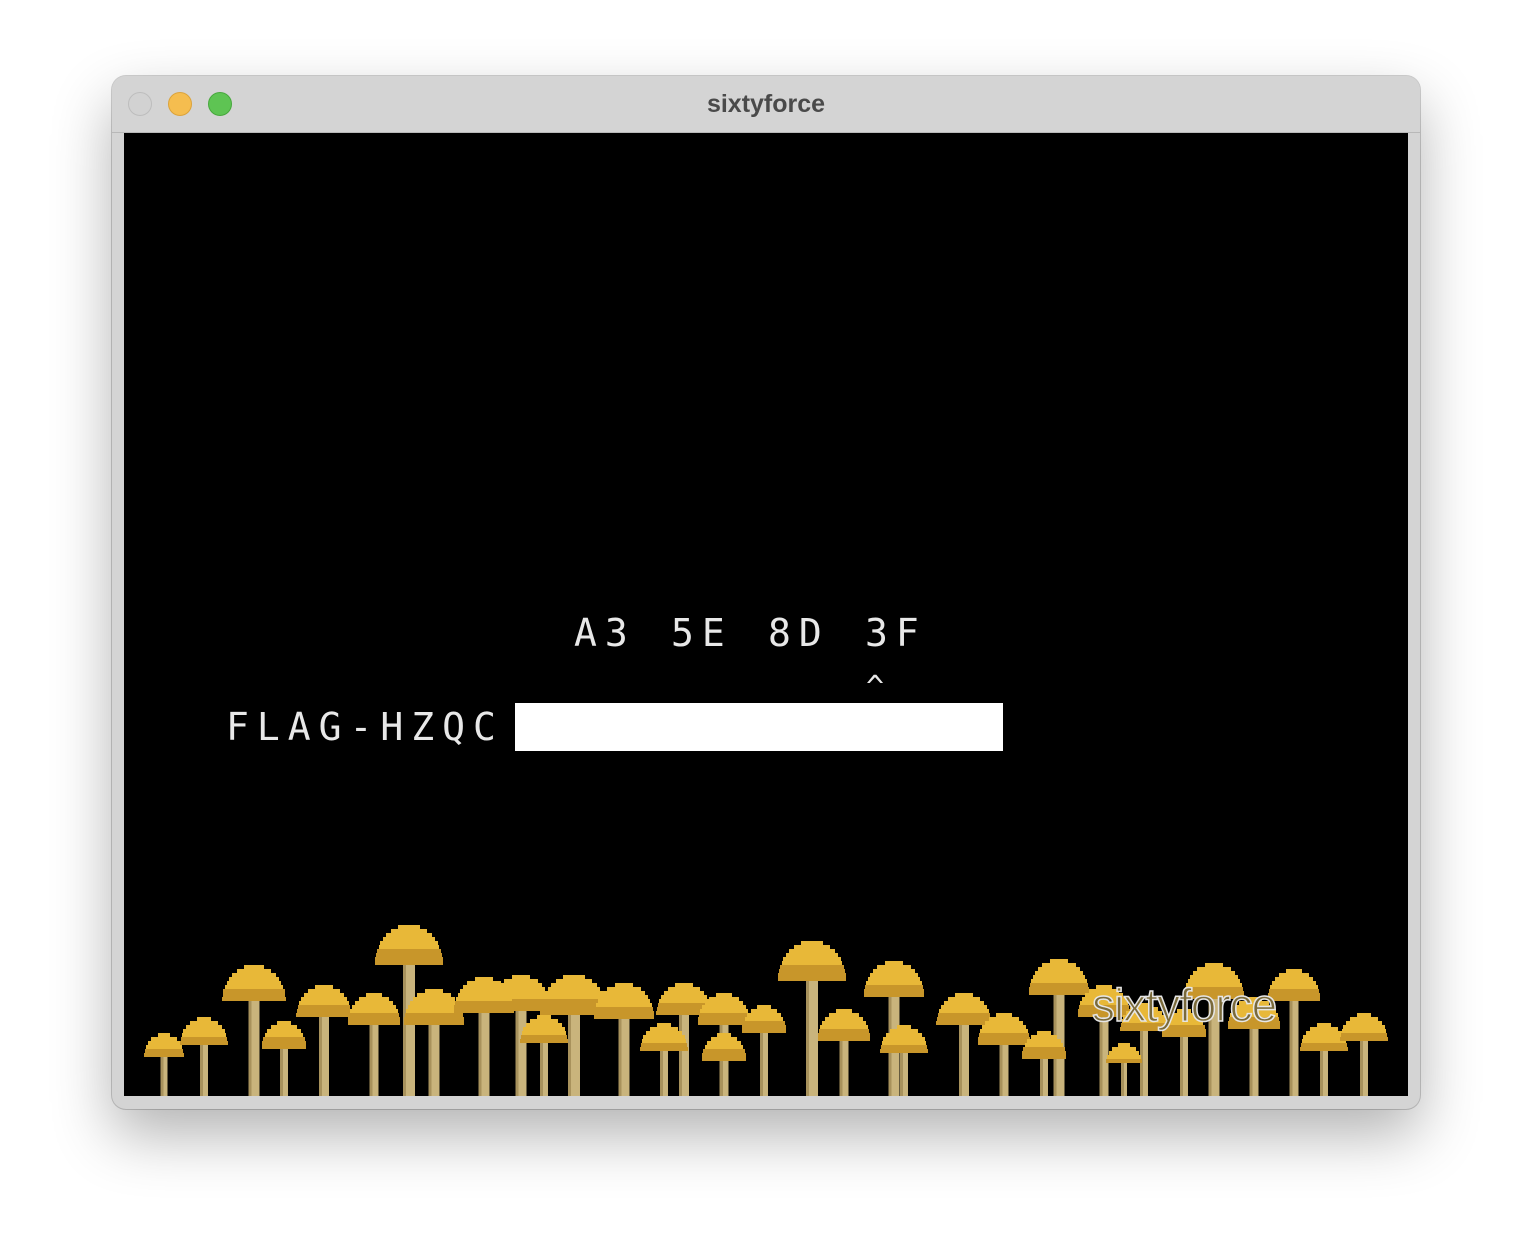 This screenshot has width=1532, height=1258. I want to click on window-title: sixtyforce, so click(766, 104).